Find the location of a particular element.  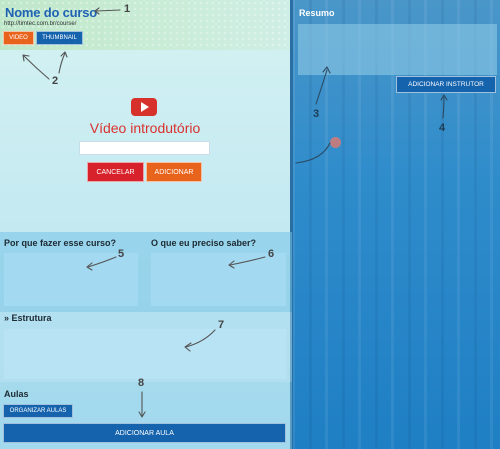

add-instructor-button: ADICIONAR INSTRUTOR is located at coordinates (446, 84).